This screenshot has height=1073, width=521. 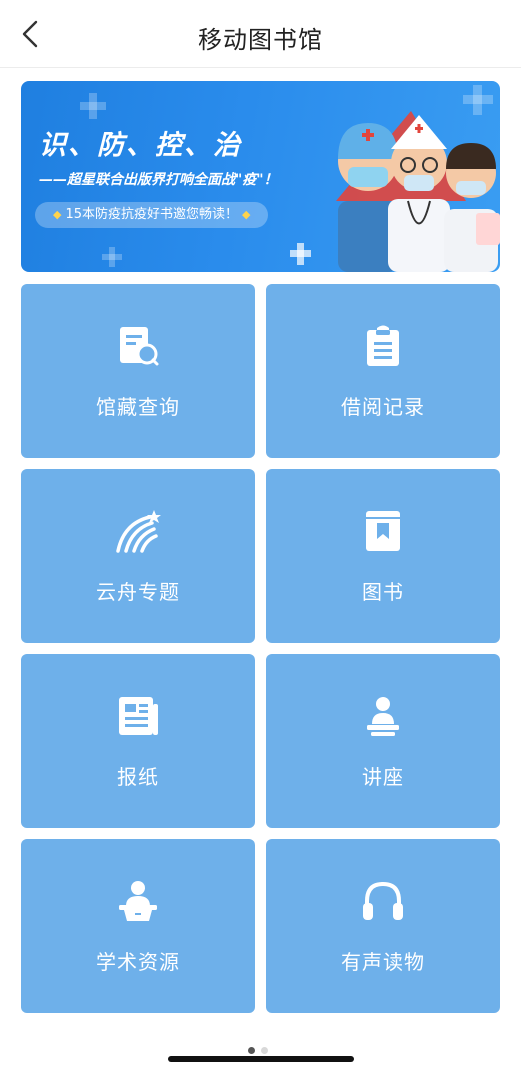 I want to click on clipboard-icon, so click(x=383, y=345).